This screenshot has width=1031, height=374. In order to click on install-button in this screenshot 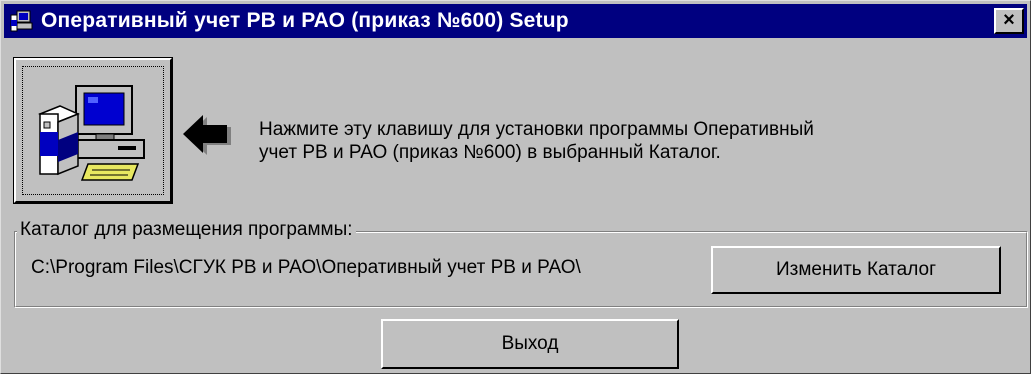, I will do `click(93, 130)`.